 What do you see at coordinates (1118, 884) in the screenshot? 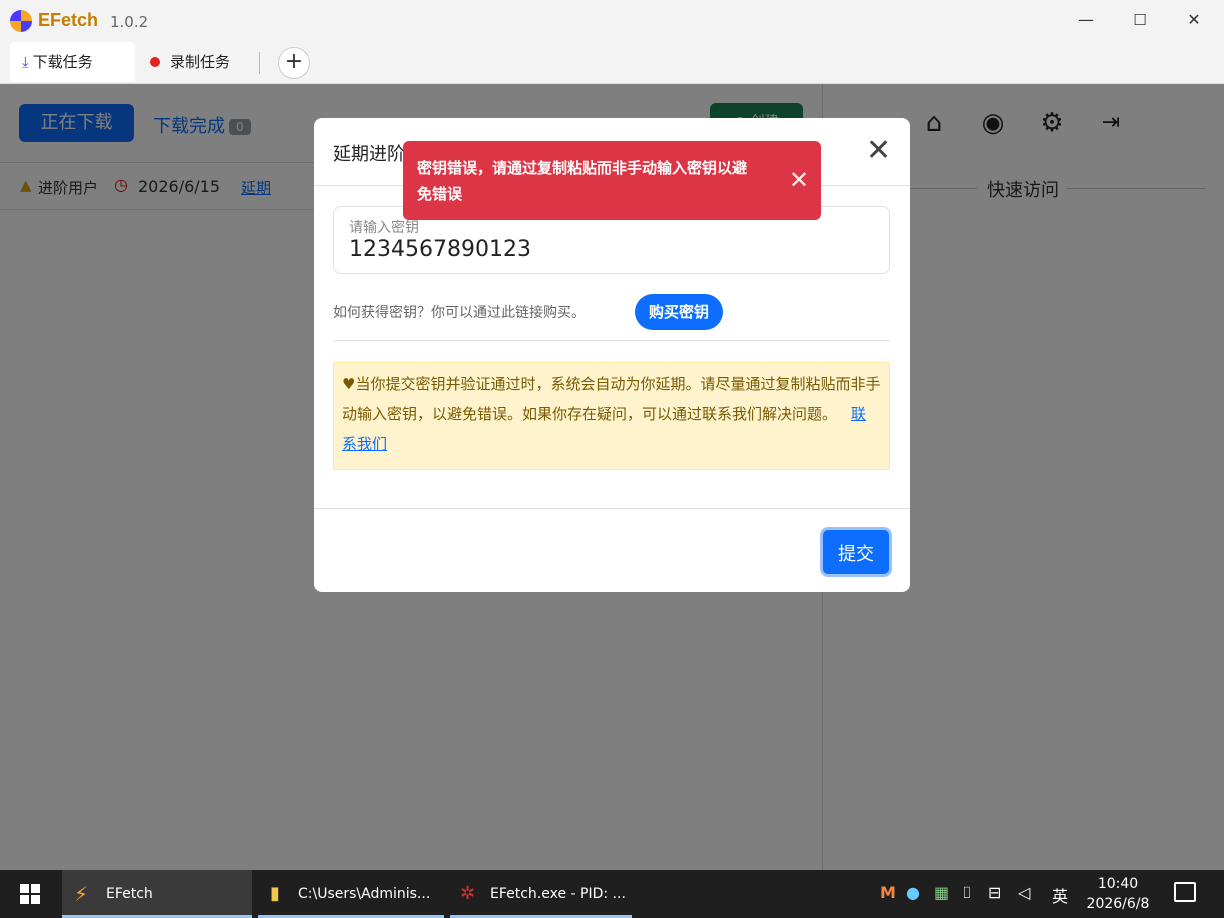
I see `taskbar-time: 10:40` at bounding box center [1118, 884].